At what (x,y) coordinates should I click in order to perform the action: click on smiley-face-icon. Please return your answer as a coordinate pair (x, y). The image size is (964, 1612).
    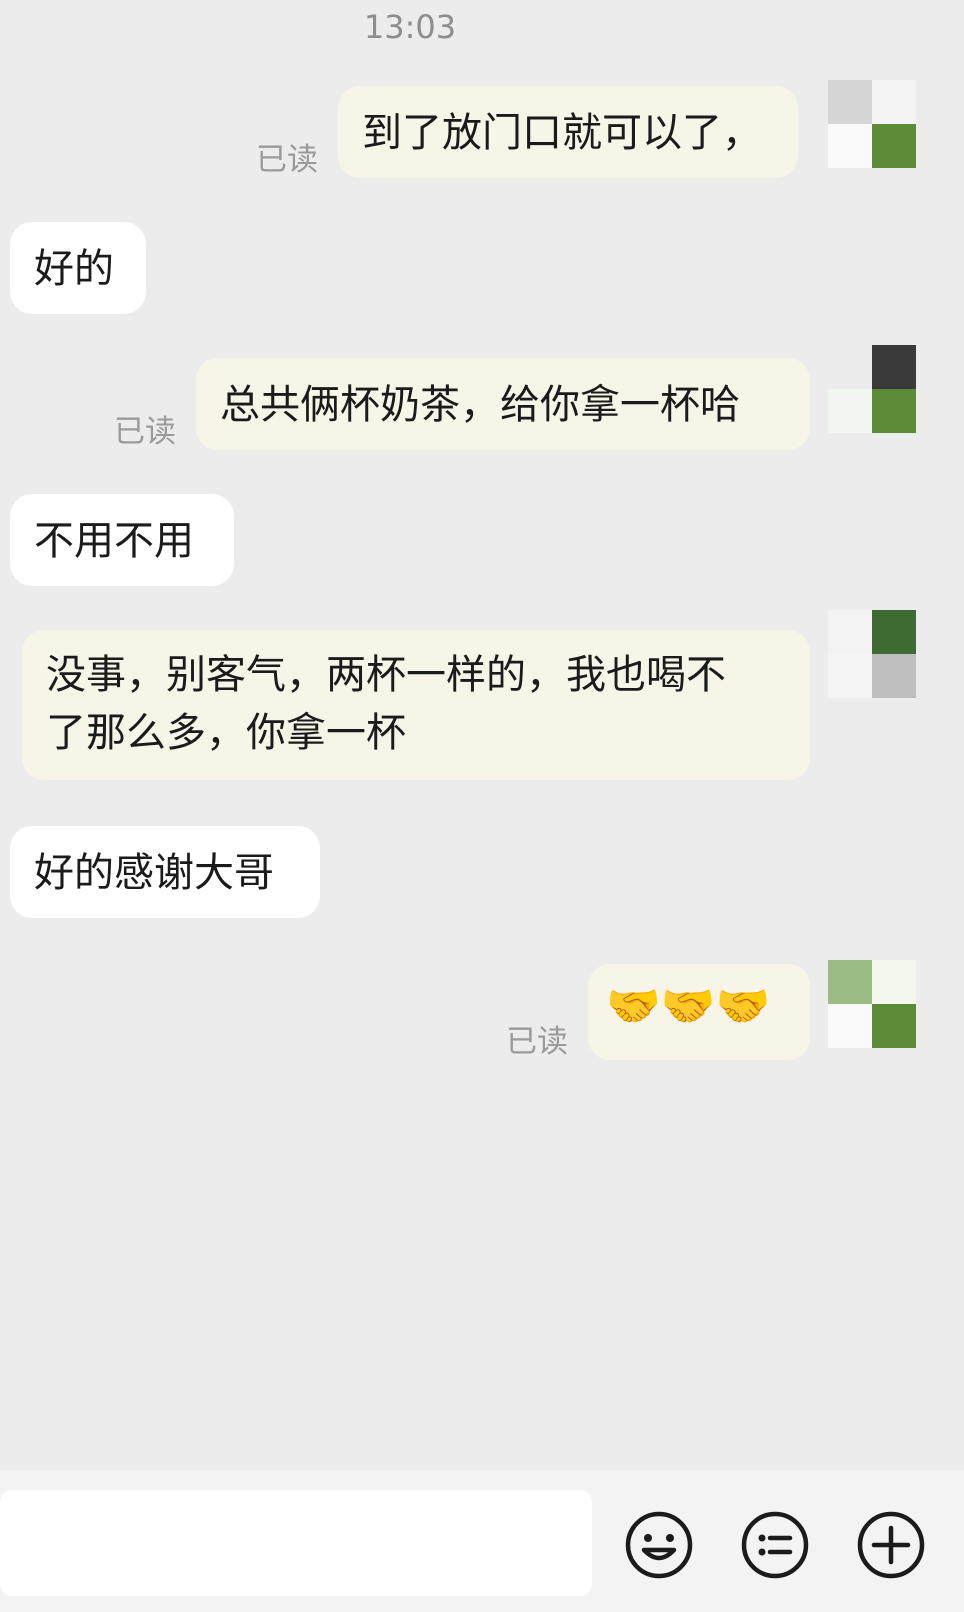
    Looking at the image, I should click on (659, 1545).